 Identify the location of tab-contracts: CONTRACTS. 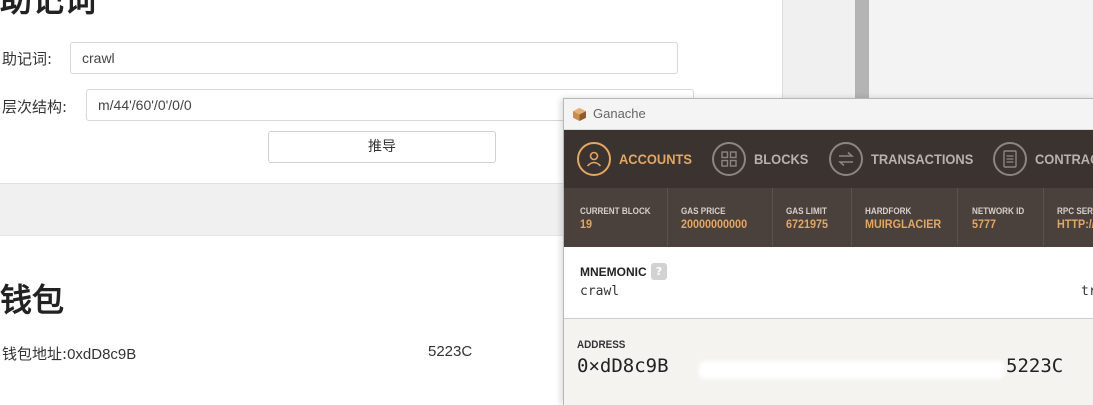
(1043, 159).